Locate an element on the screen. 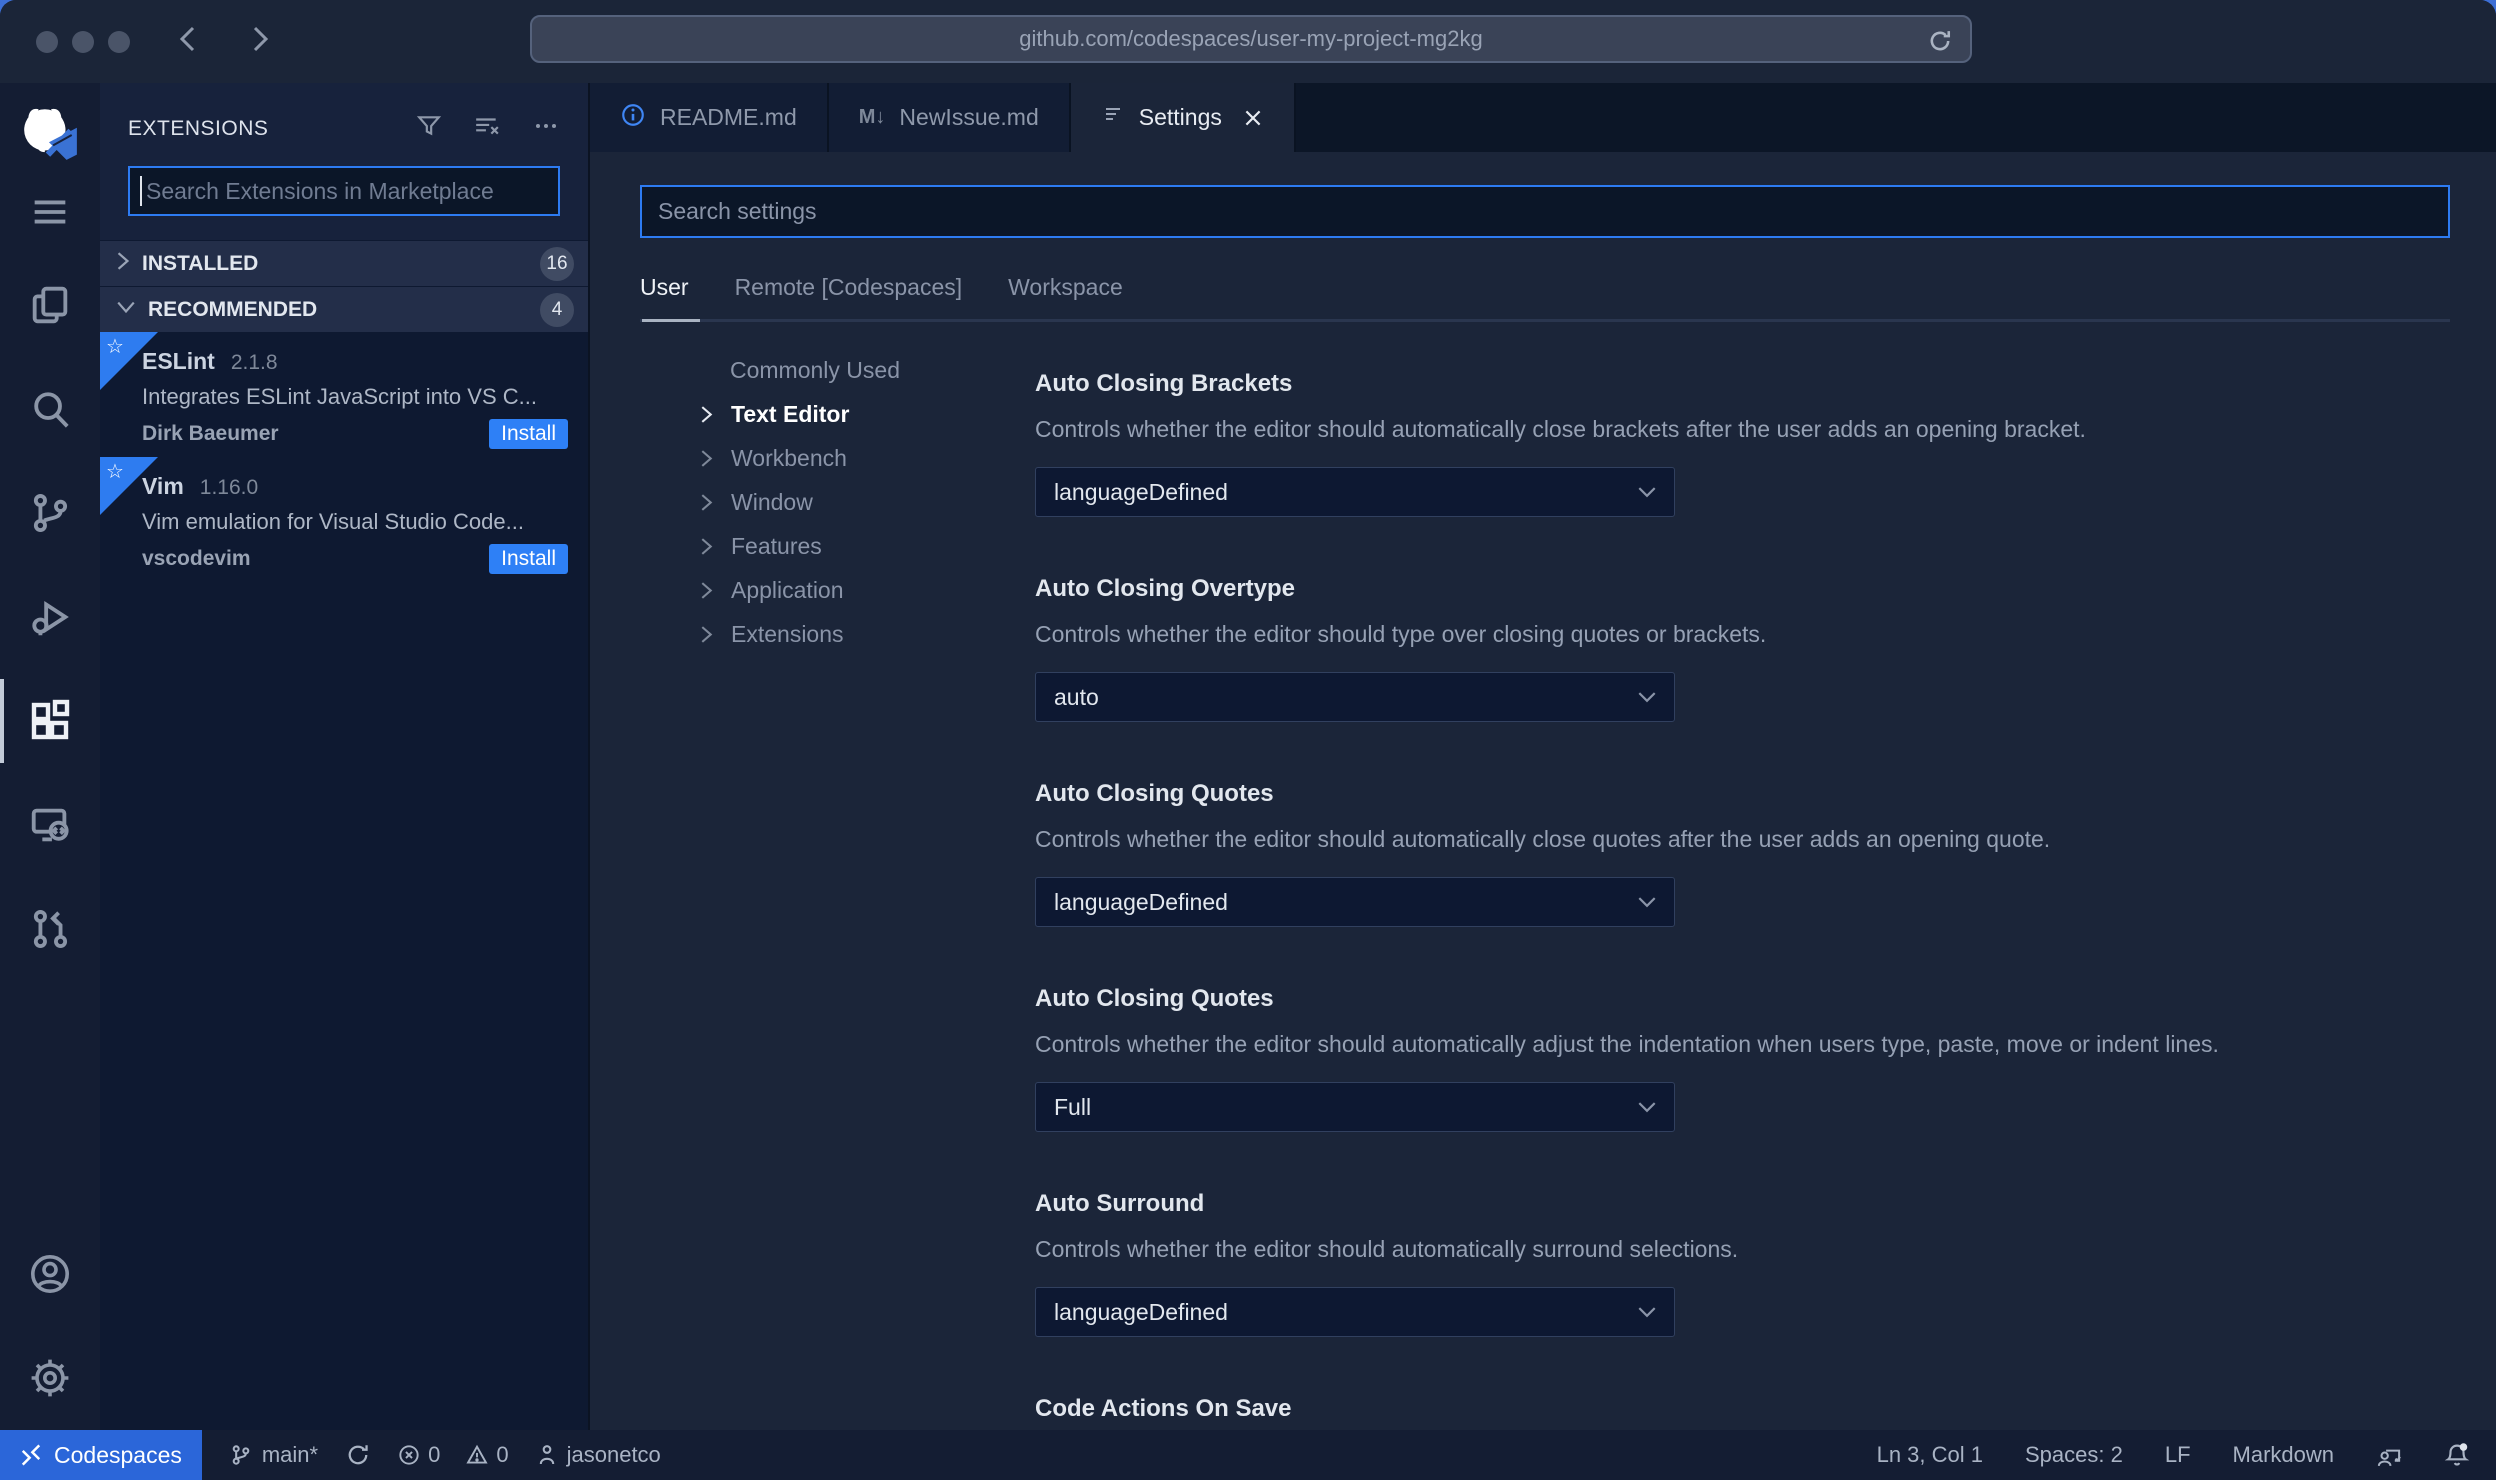 The width and height of the screenshot is (2496, 1480). toc-label: Window is located at coordinates (772, 501).